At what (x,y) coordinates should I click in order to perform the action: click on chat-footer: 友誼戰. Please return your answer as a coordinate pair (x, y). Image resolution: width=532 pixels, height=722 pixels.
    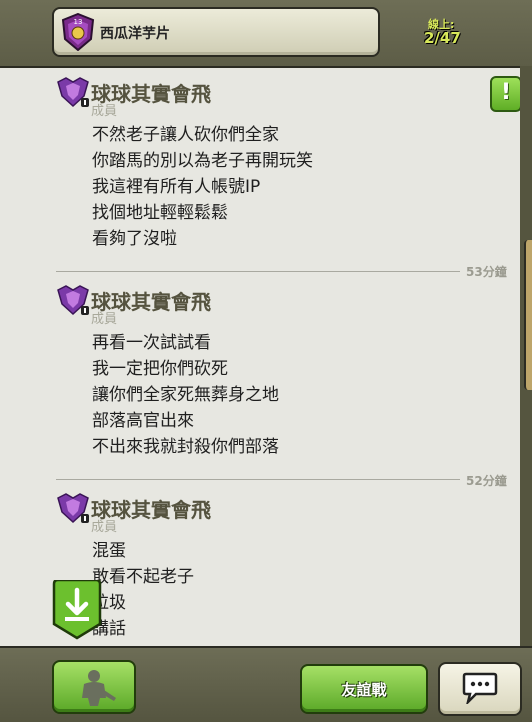
    Looking at the image, I should click on (266, 684).